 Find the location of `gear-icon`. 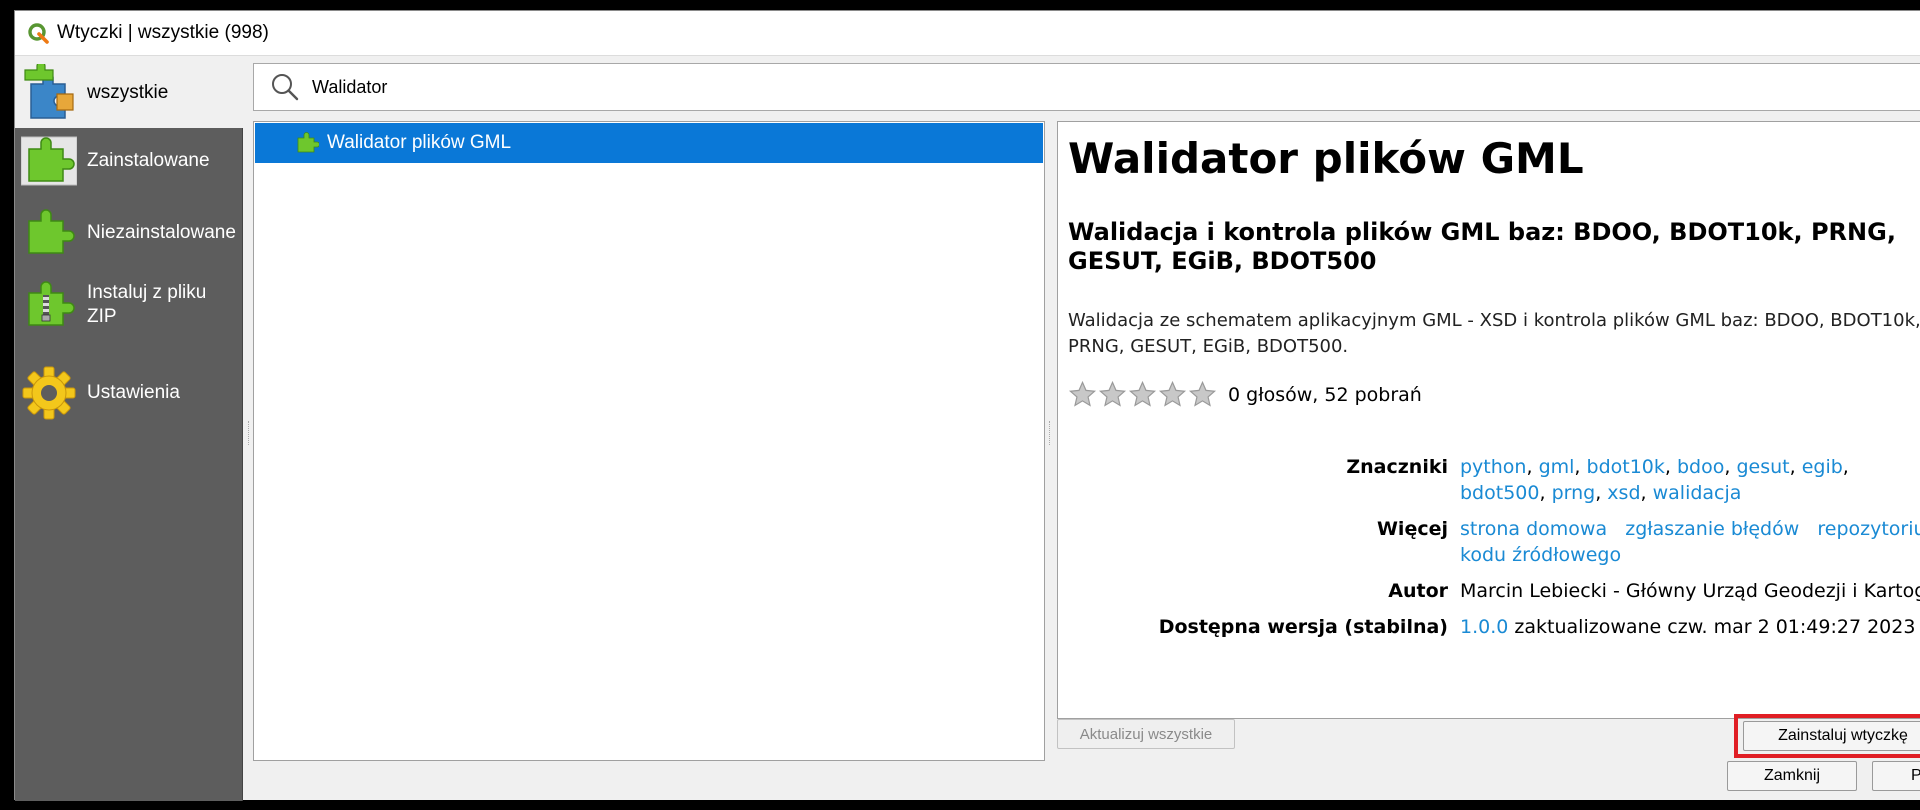

gear-icon is located at coordinates (49, 393).